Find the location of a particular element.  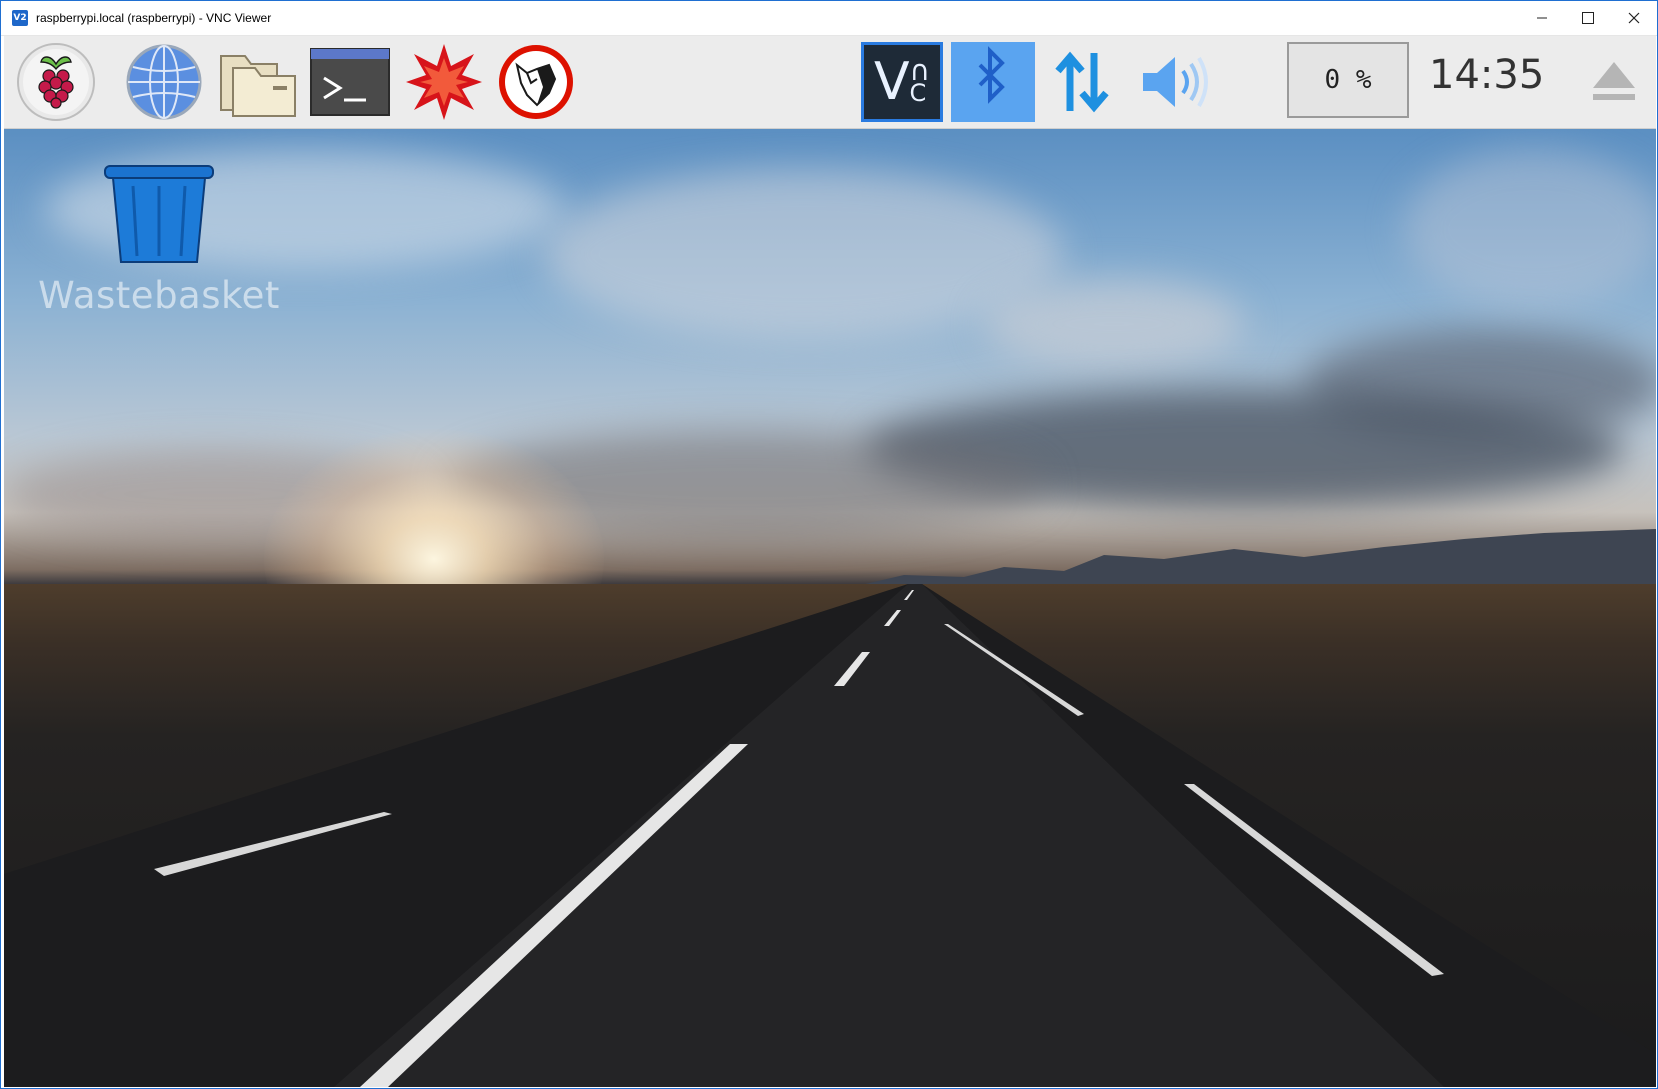

wolfram-launcher is located at coordinates (536, 82).